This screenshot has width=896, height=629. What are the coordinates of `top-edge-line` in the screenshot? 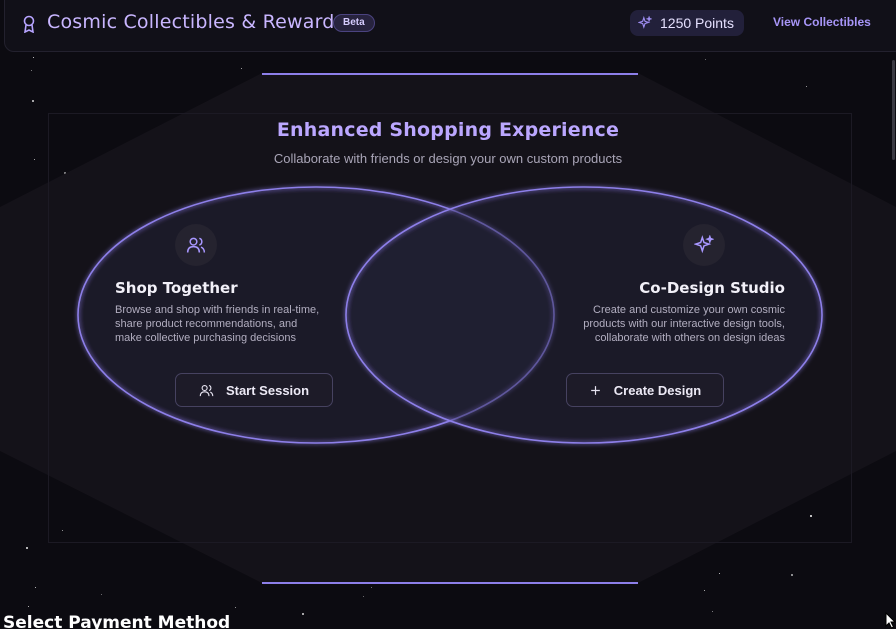 It's located at (450, 74).